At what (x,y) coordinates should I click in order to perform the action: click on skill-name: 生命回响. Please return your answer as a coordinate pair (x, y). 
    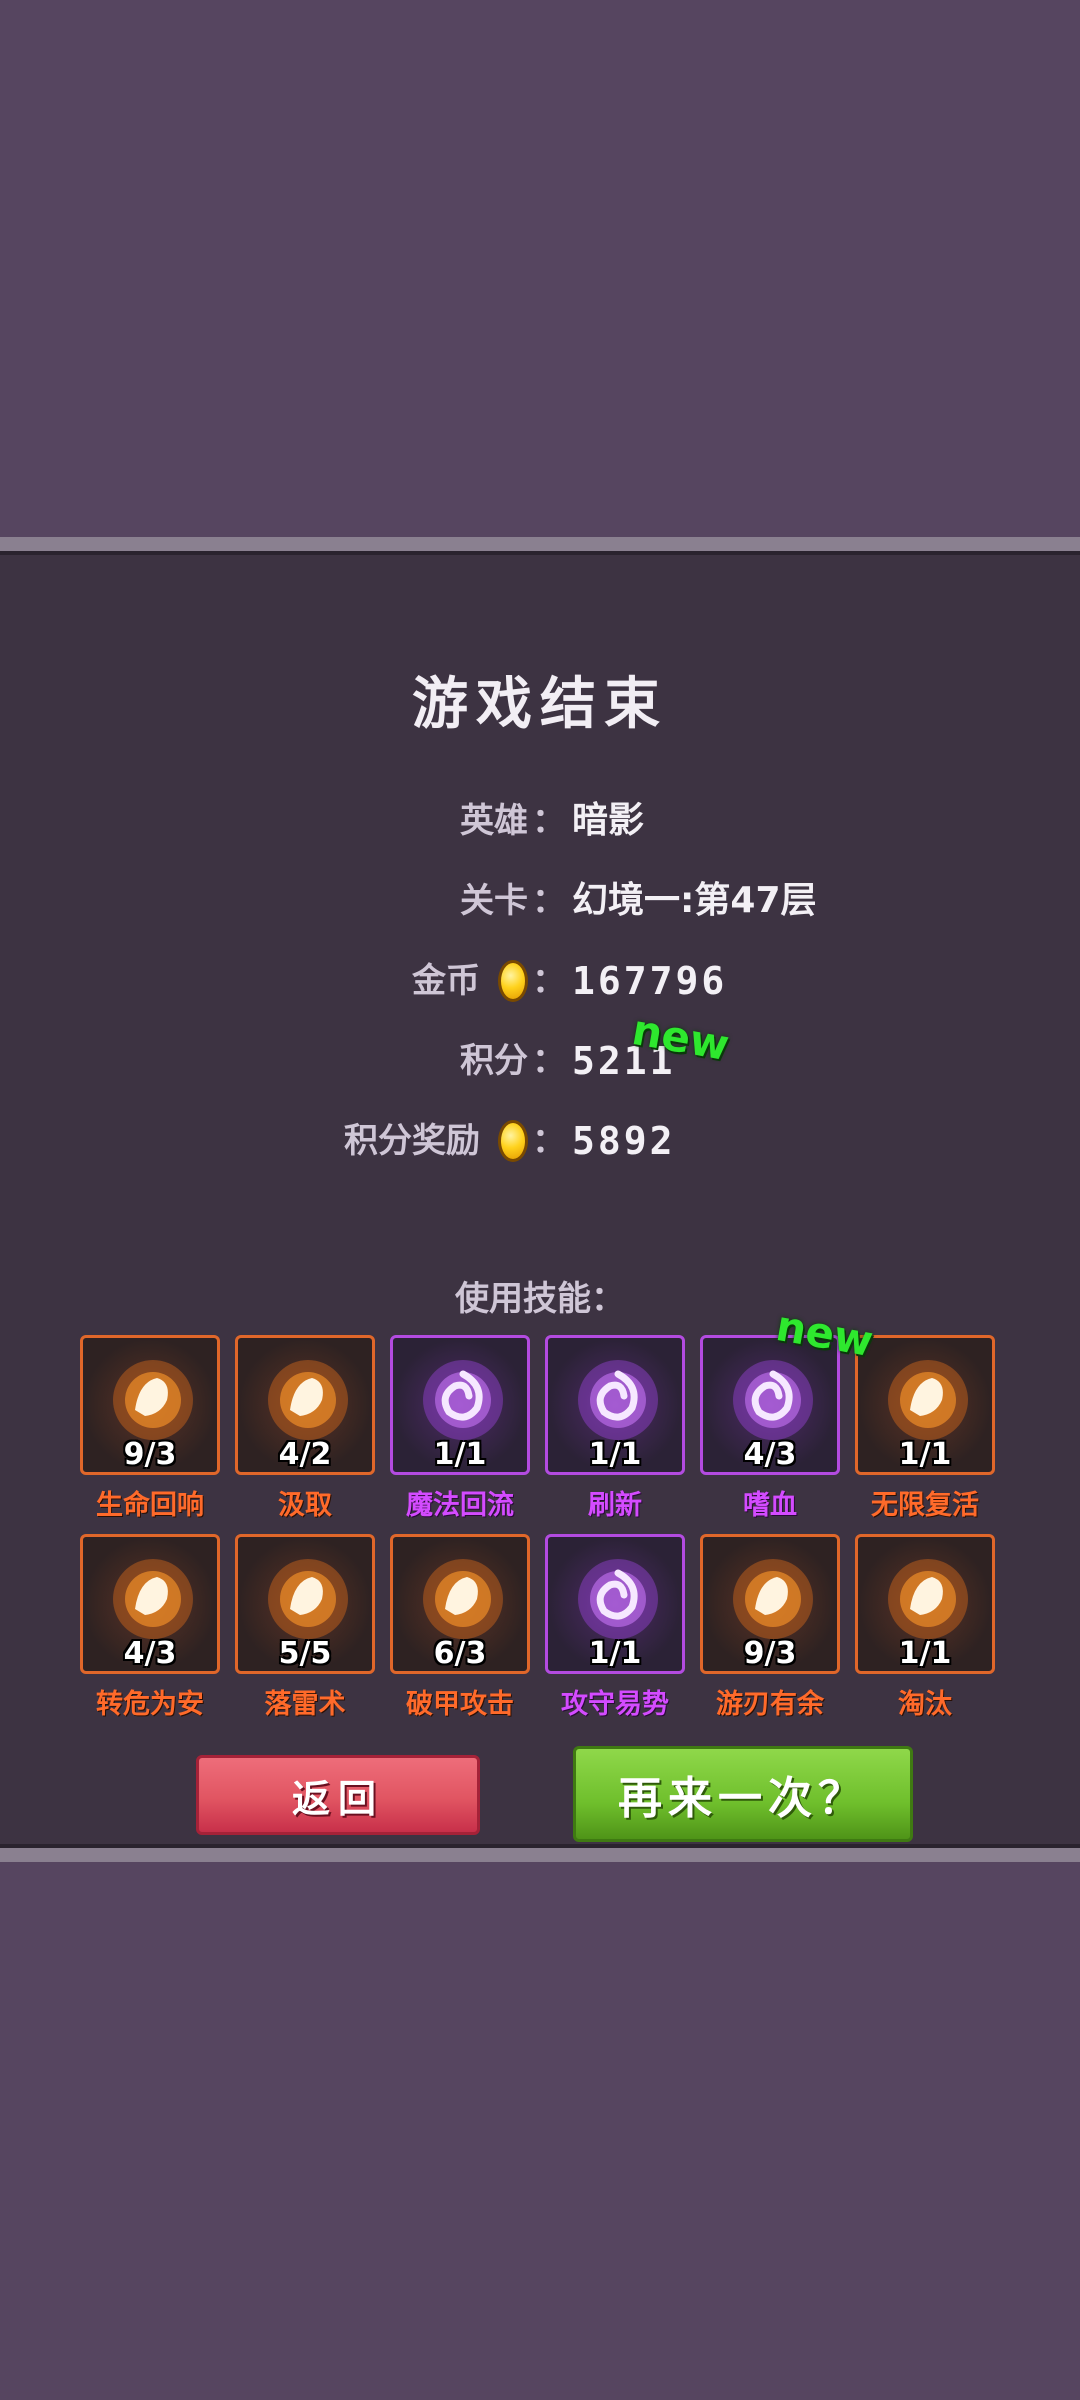
    Looking at the image, I should click on (150, 1505).